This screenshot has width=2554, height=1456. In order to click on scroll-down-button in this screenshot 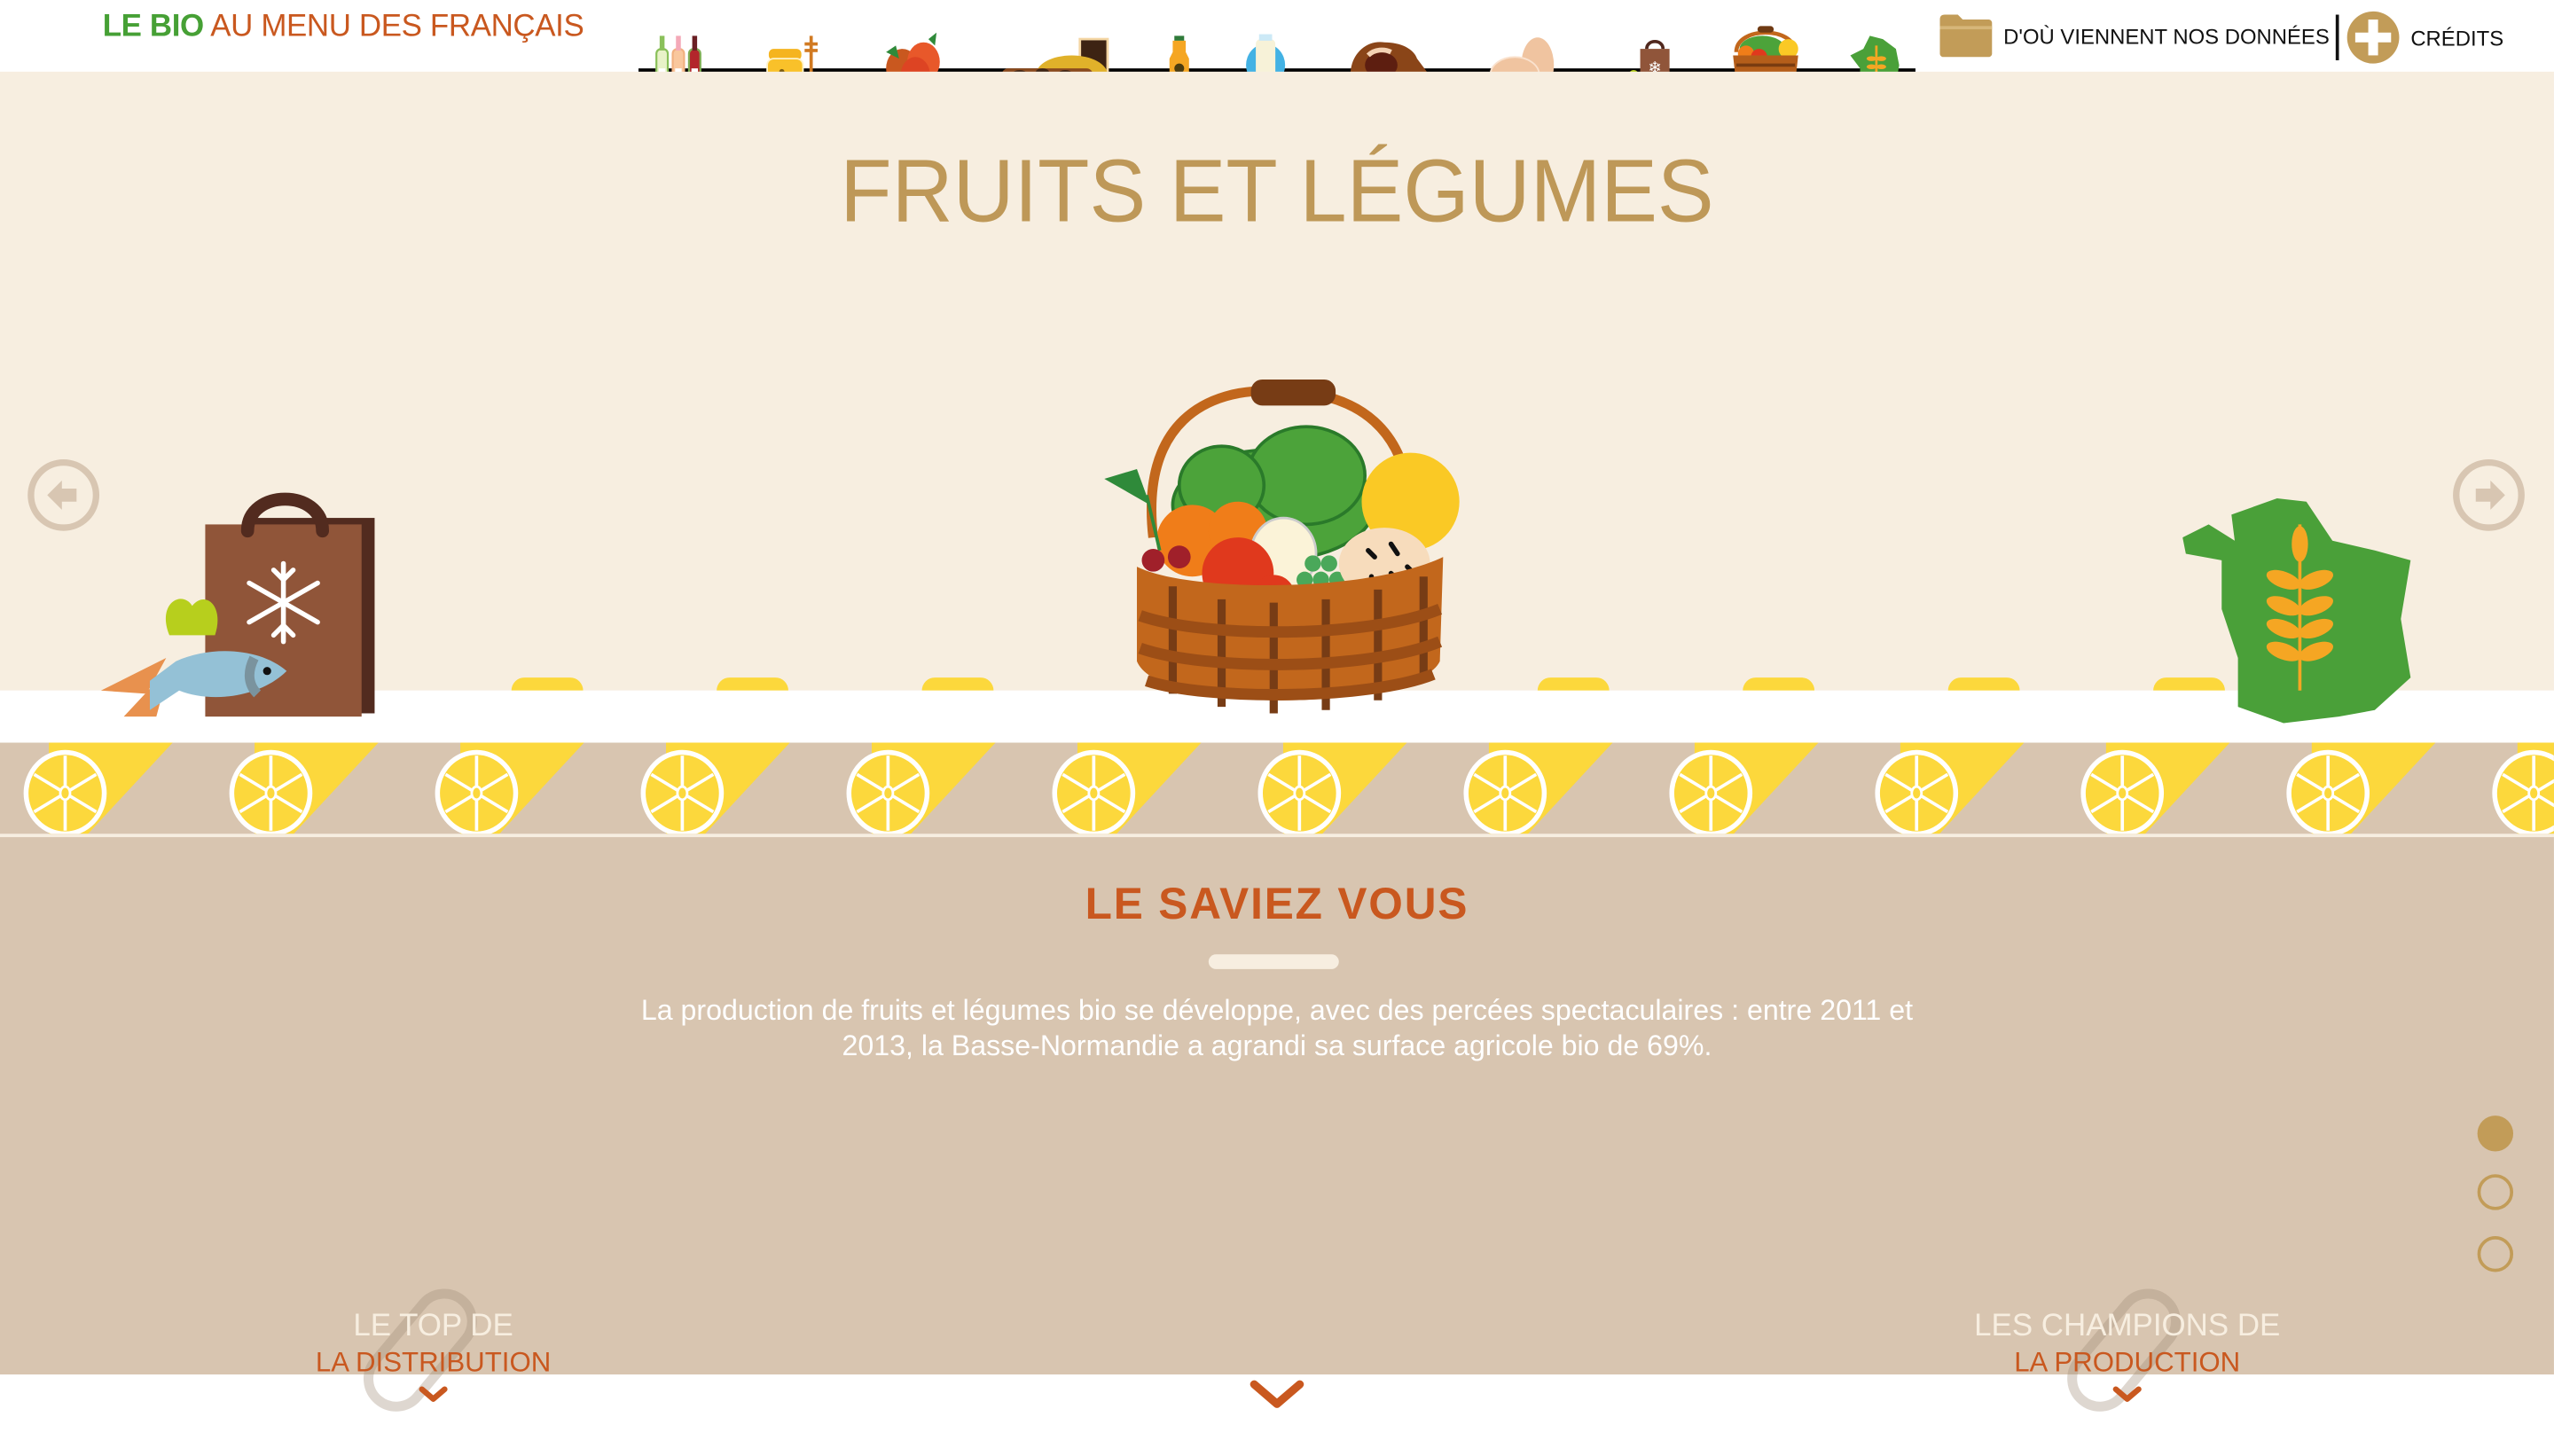, I will do `click(1277, 1394)`.